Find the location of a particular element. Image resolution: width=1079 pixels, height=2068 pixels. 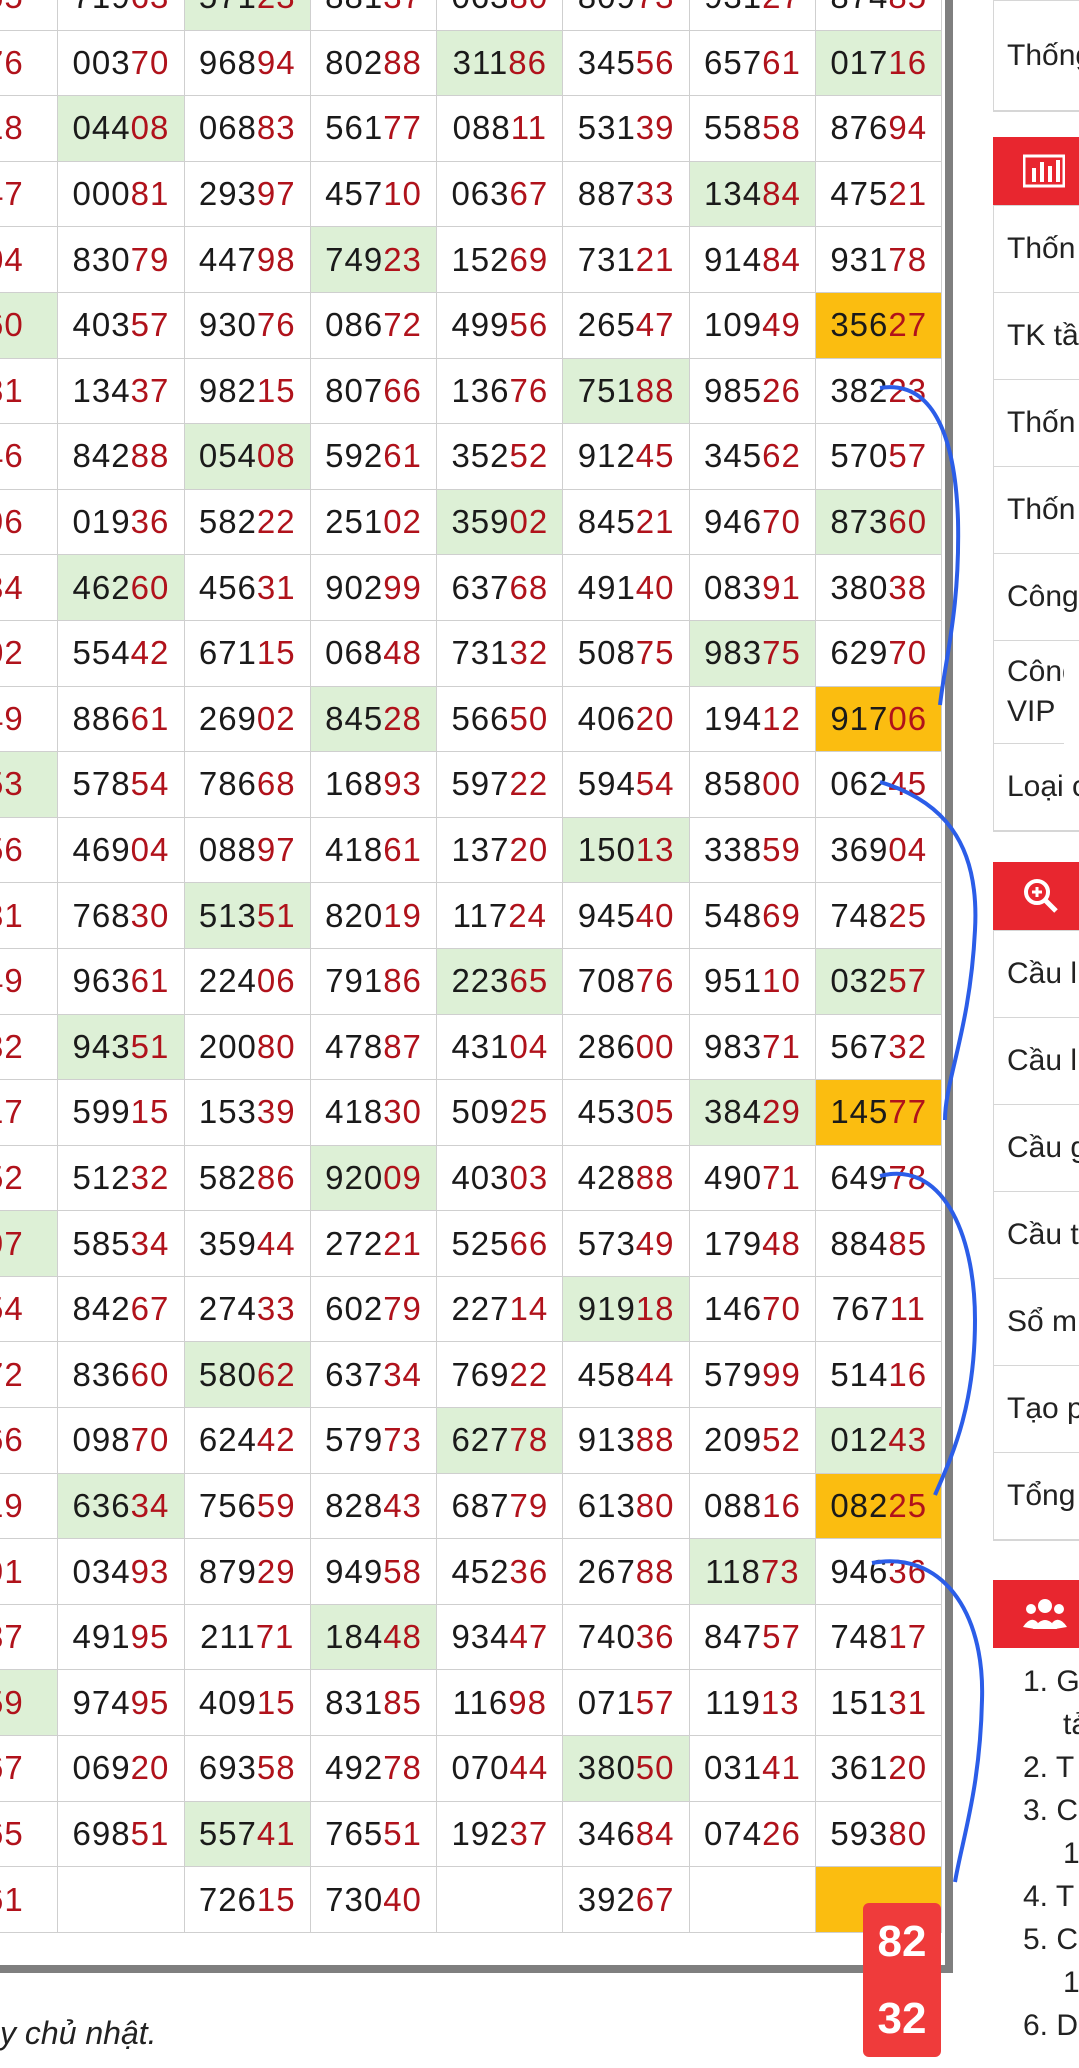

table-cell: 082 25 is located at coordinates (879, 1506).